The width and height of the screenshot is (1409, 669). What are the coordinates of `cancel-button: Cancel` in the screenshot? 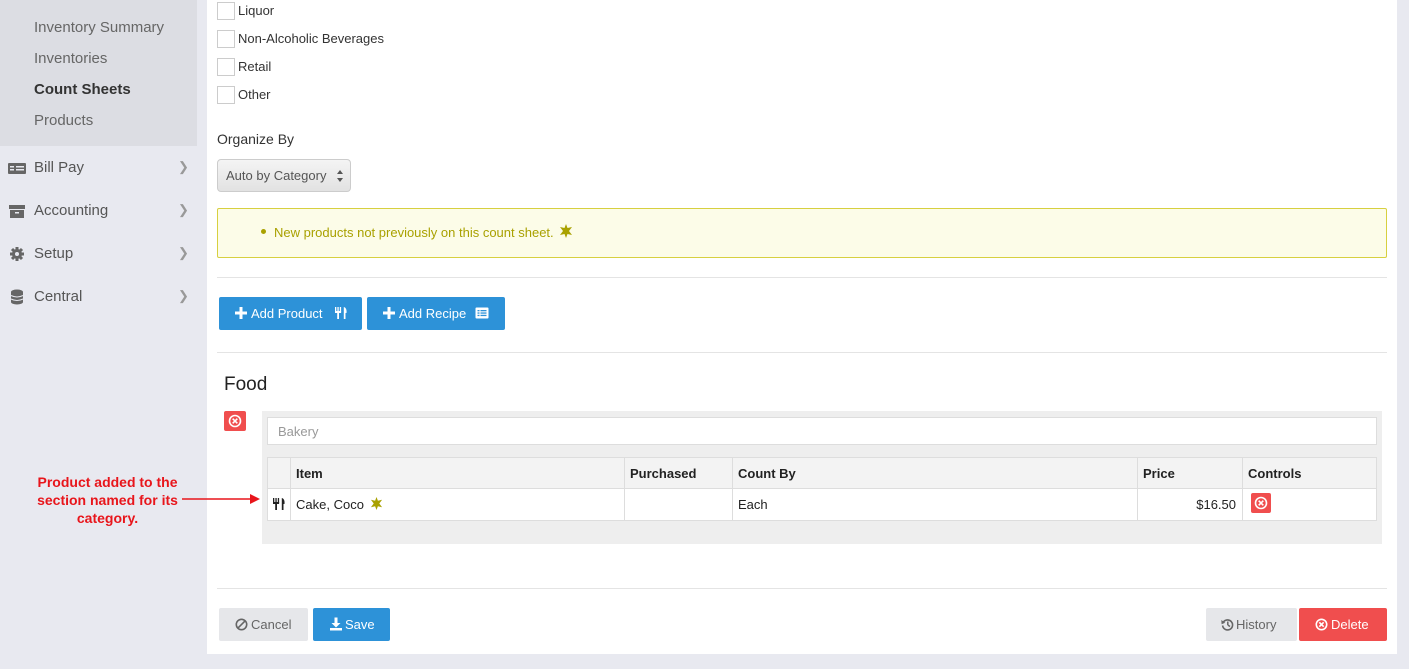 It's located at (263, 624).